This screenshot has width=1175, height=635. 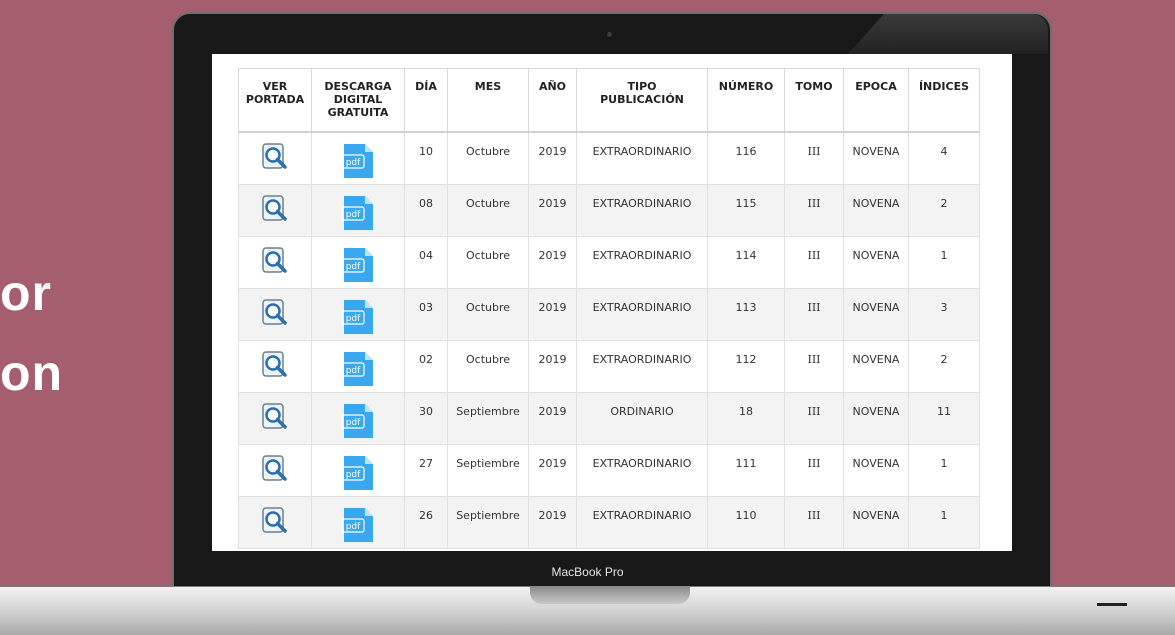 I want to click on base-indicator, so click(x=1112, y=604).